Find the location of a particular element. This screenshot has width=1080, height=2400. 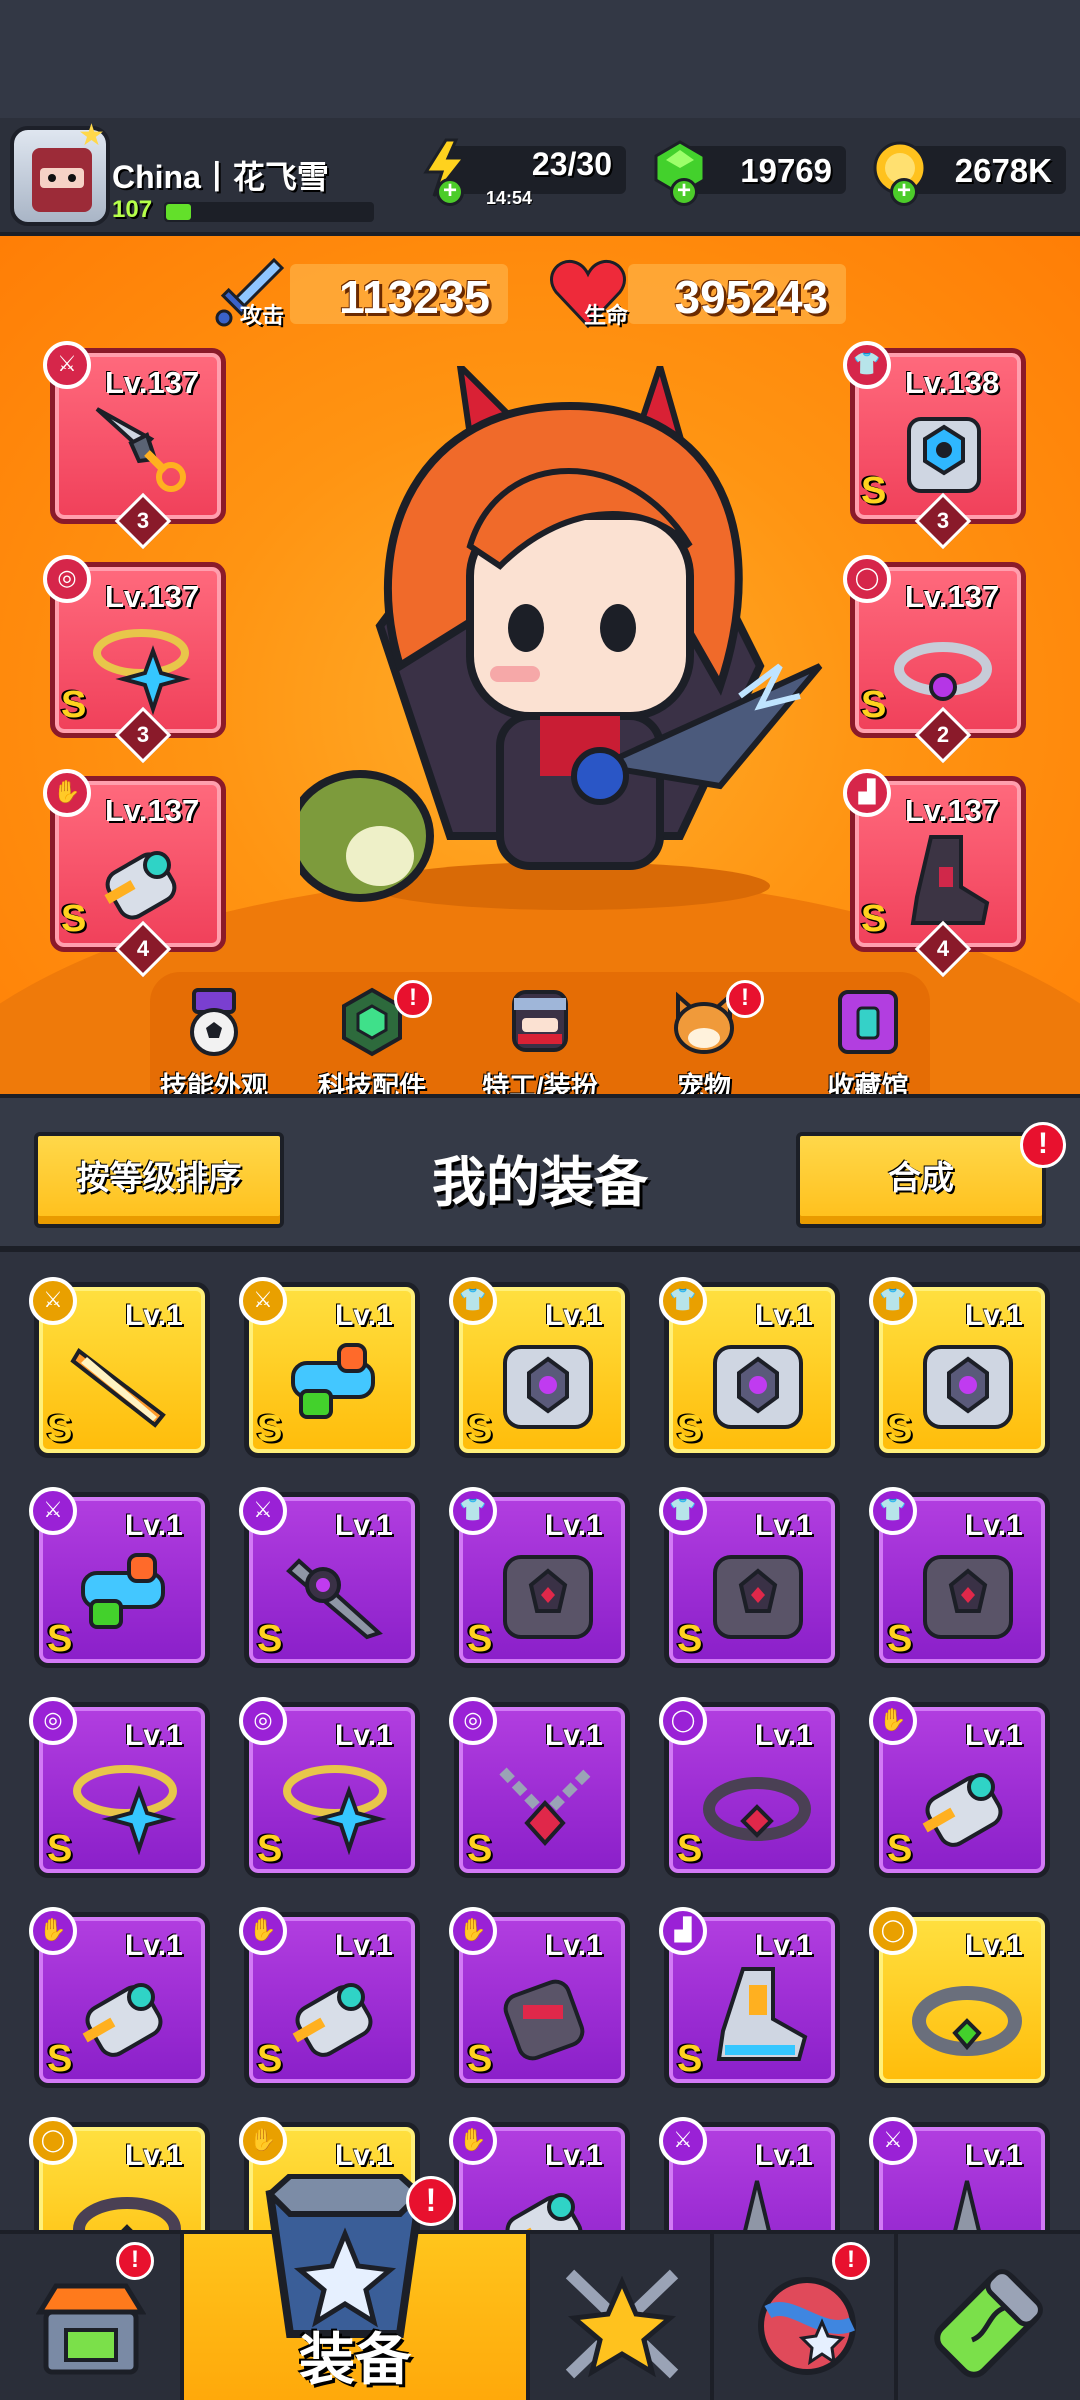

inventory-item-card: ▟ Lv.1 S is located at coordinates (749, 1997).